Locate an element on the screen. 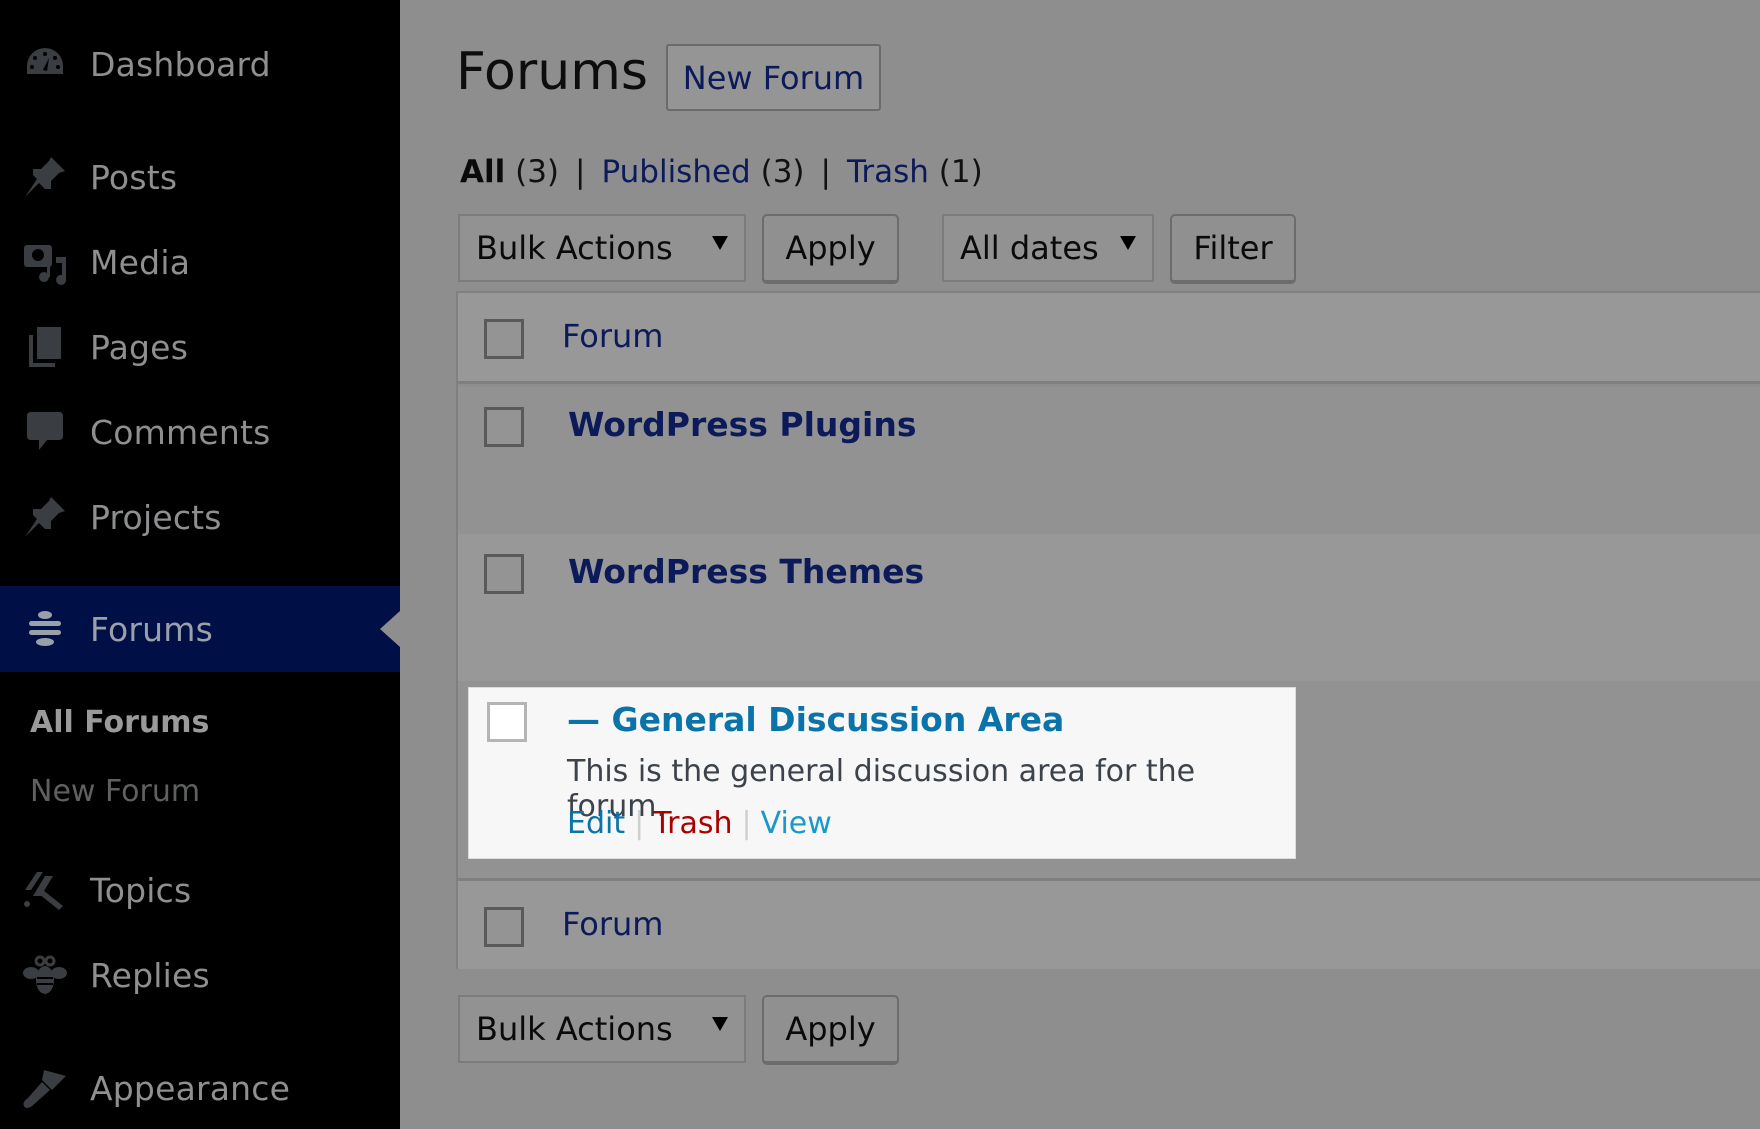 This screenshot has width=1760, height=1129. sidebar-item-appearance: Appearance is located at coordinates (200, 1088).